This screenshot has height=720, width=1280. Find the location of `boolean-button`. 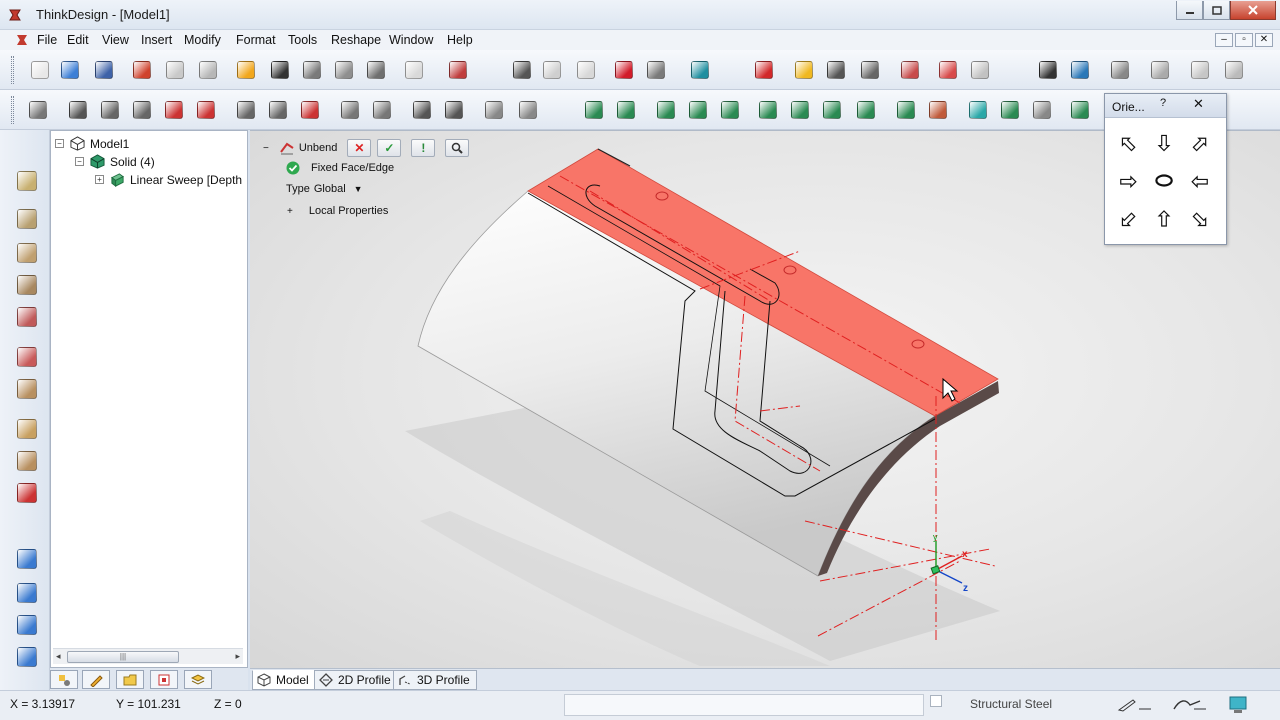

boolean-button is located at coordinates (906, 110).